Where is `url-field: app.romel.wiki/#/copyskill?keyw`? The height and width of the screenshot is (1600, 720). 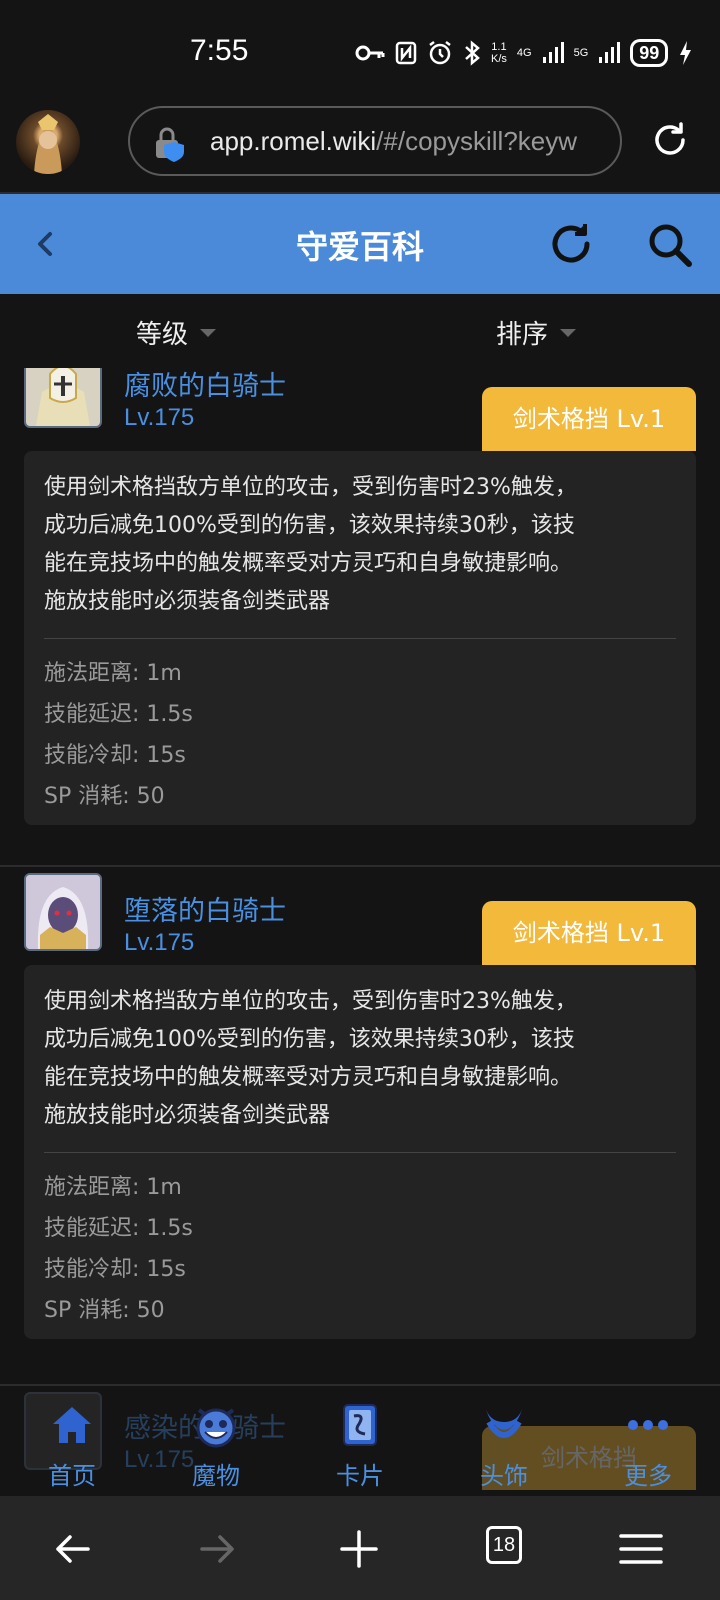
url-field: app.romel.wiki/#/copyskill?keyw is located at coordinates (375, 141).